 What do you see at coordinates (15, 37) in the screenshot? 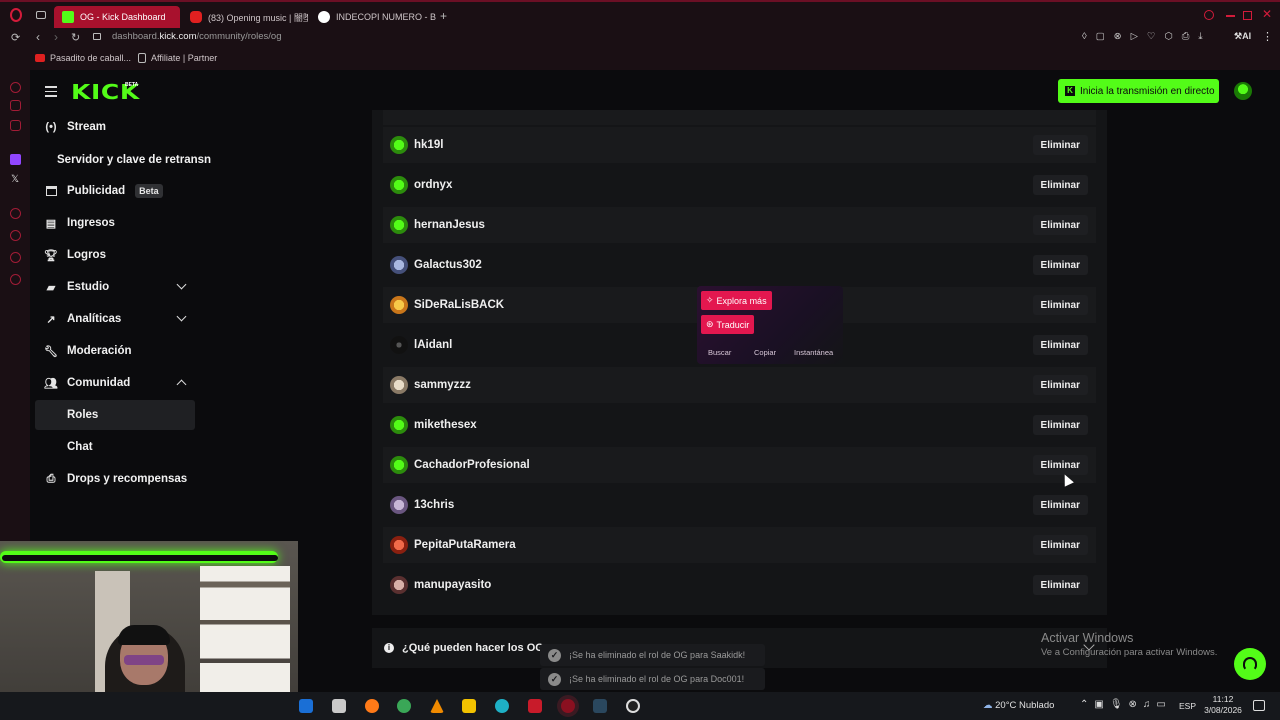
I see `reload-icon: ⟳` at bounding box center [15, 37].